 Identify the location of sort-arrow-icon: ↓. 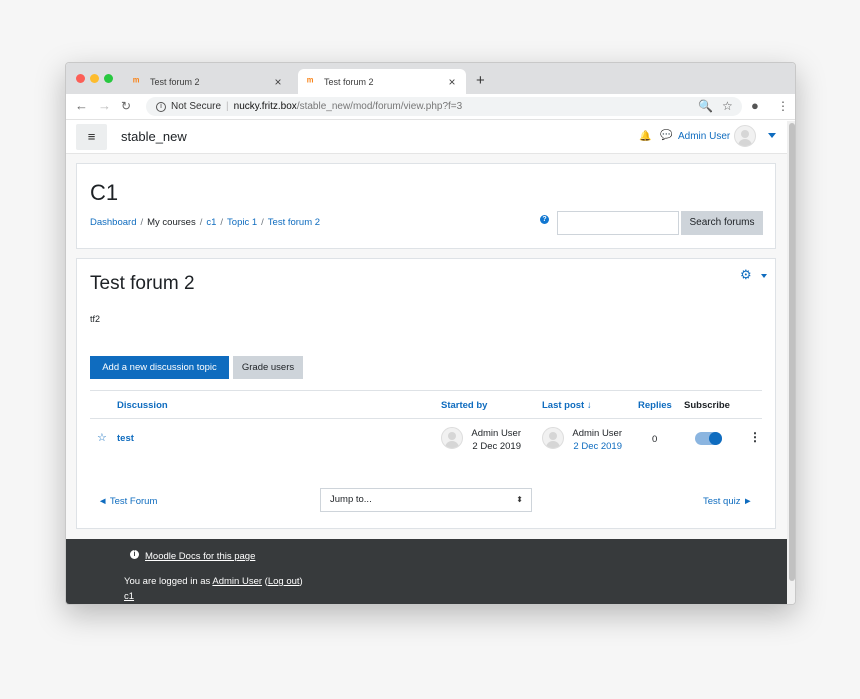
(589, 405).